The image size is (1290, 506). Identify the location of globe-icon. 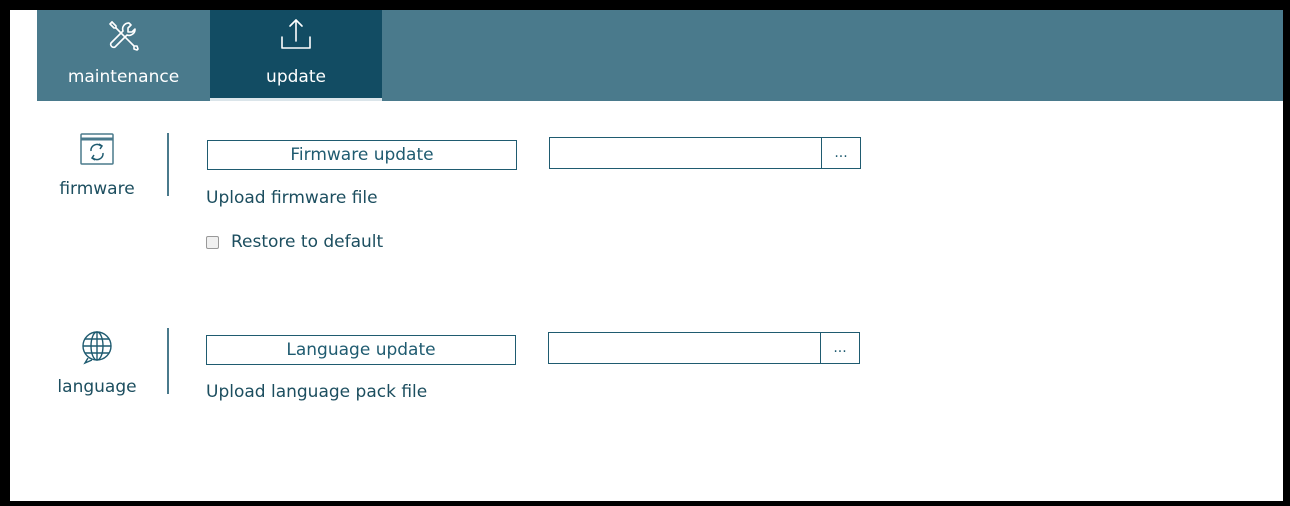
(97, 349).